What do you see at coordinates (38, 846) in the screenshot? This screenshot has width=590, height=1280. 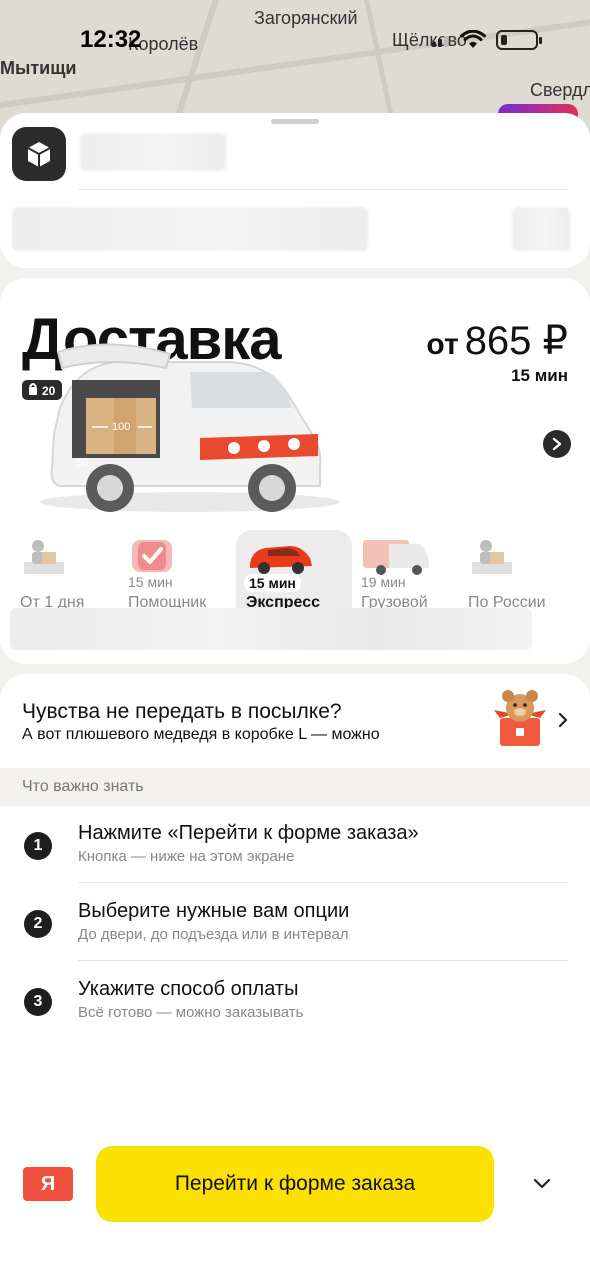 I see `step-number: 1` at bounding box center [38, 846].